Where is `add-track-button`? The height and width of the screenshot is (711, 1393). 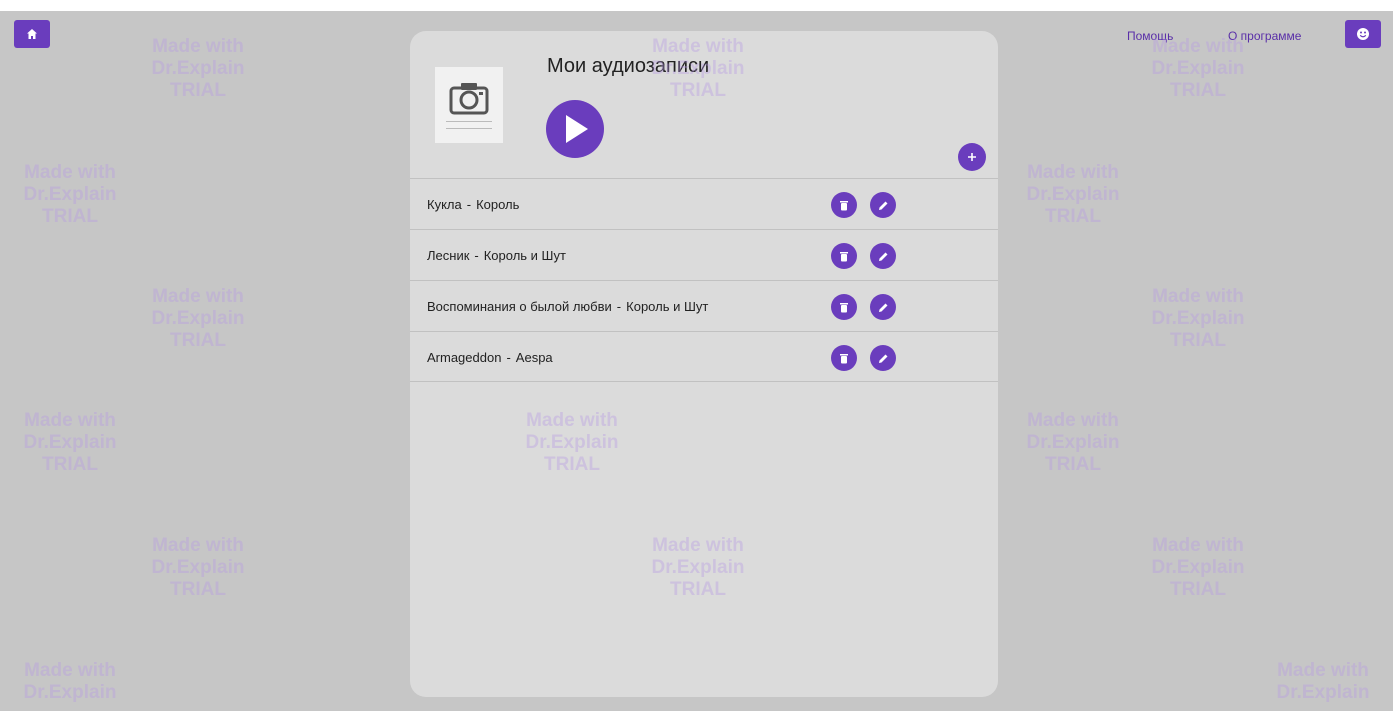
add-track-button is located at coordinates (972, 157).